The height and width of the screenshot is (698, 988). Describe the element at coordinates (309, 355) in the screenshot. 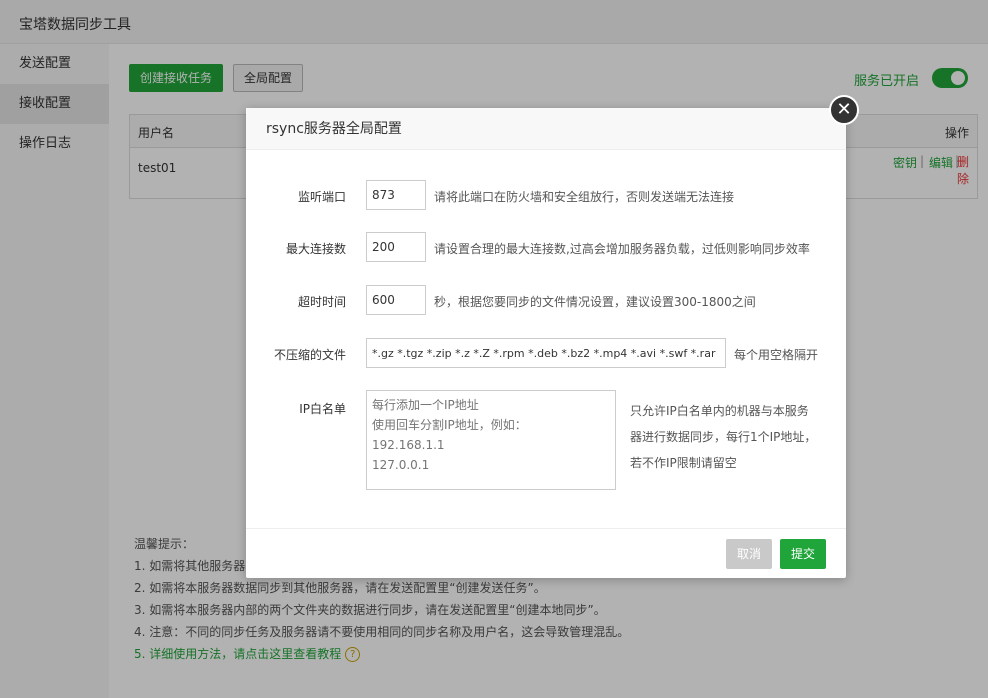

I see `no-compress-label: 不压缩的文件` at that location.